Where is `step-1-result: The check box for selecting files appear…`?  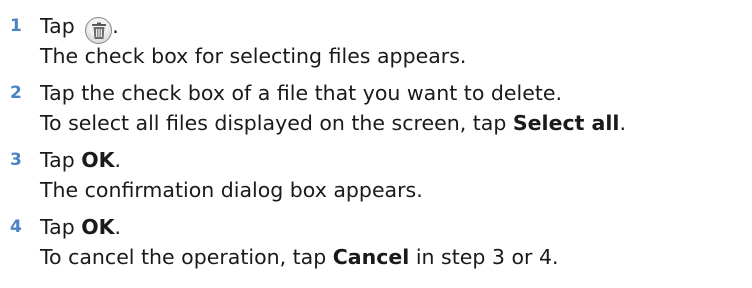
step-1-result: The check box for selecting files appear… is located at coordinates (253, 56).